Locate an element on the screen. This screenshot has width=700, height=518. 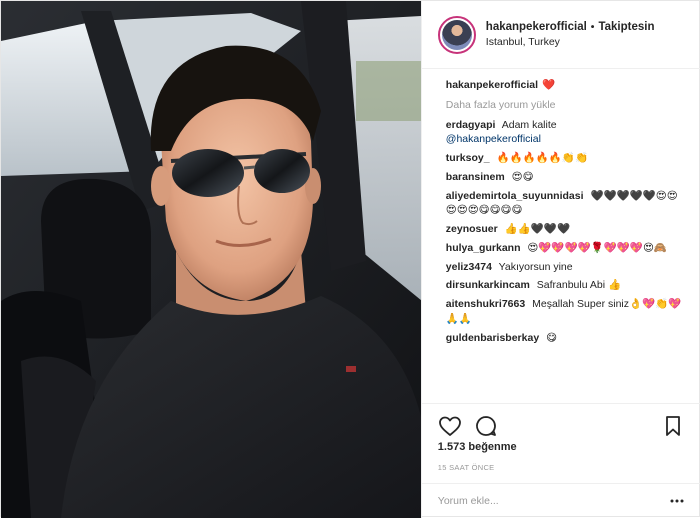
more-dots-icon is located at coordinates (677, 501).